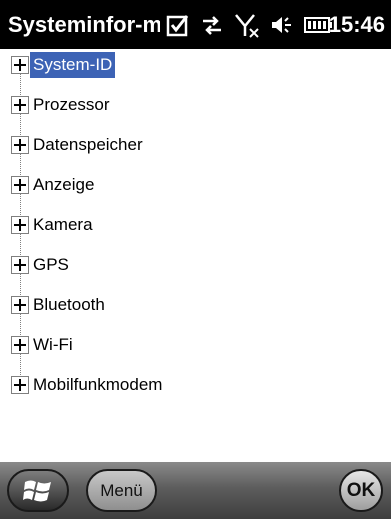  I want to click on tree-item-gps: GPS, so click(41, 265).